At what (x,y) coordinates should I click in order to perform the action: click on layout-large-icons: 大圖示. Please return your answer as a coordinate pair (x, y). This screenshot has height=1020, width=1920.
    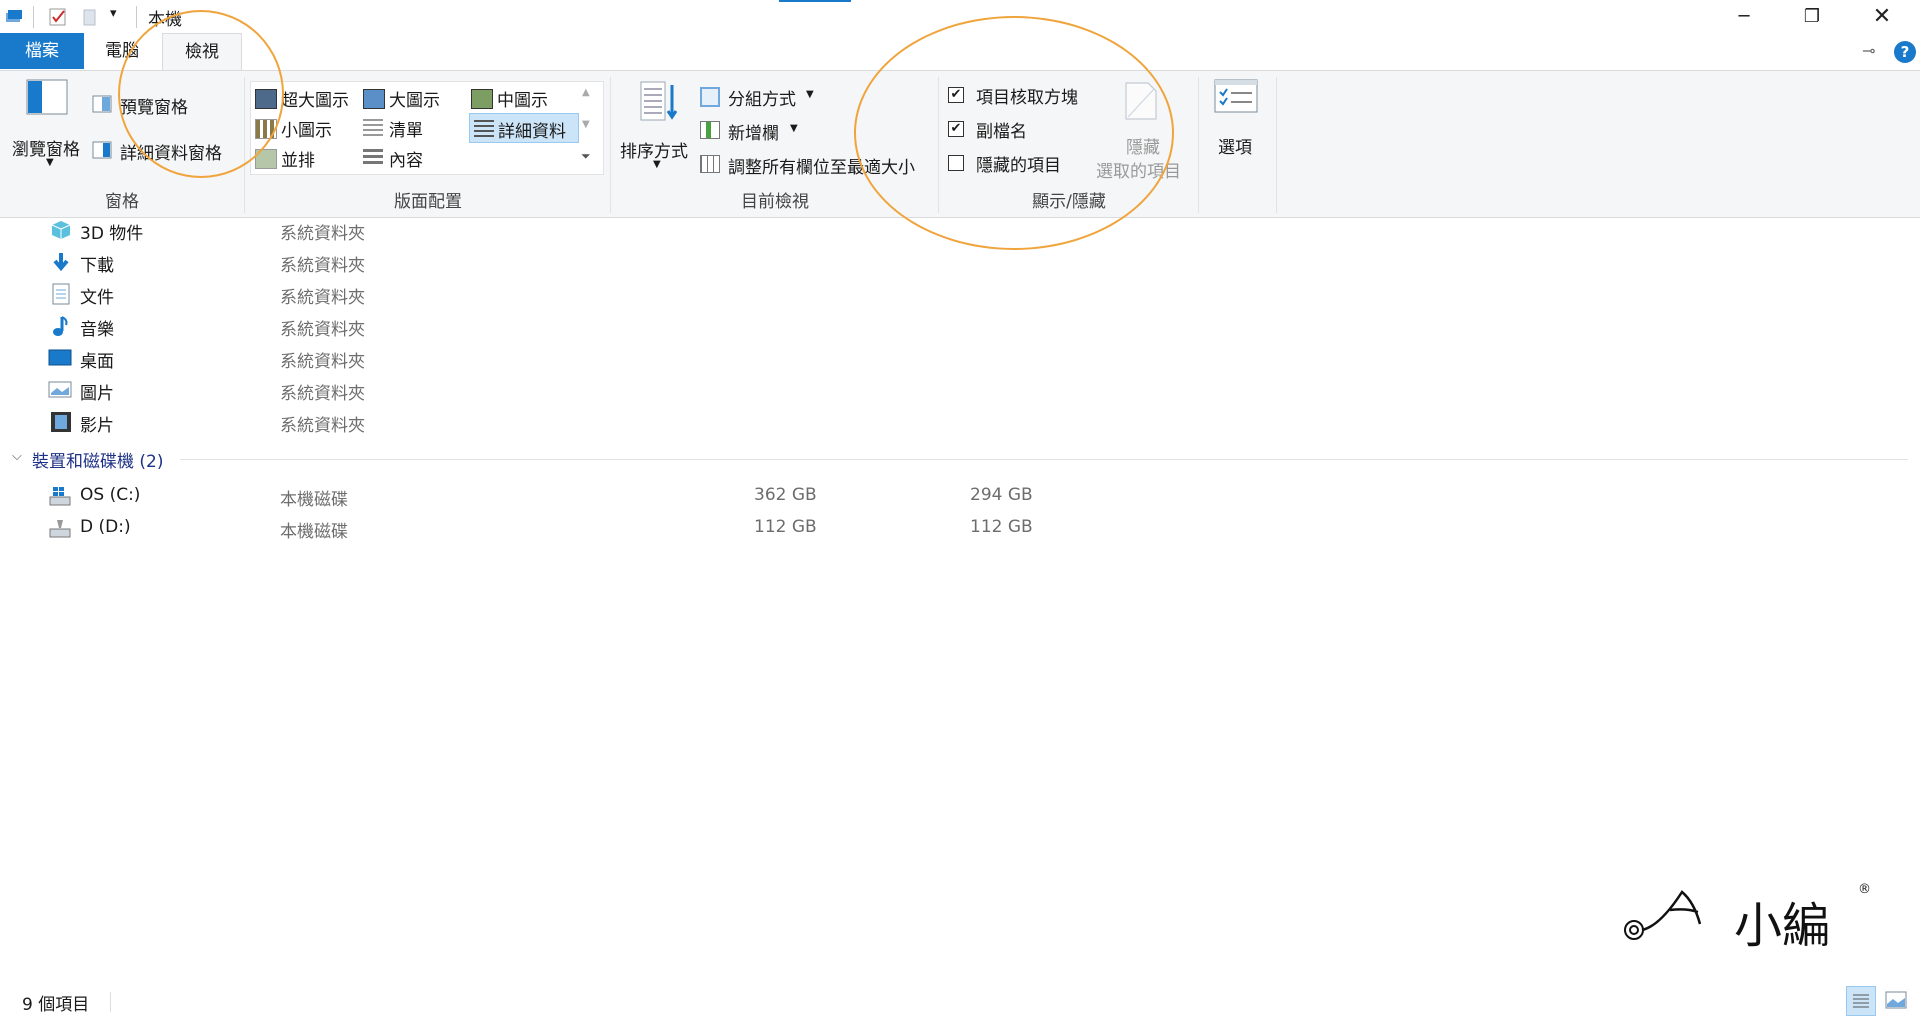
    Looking at the image, I should click on (413, 98).